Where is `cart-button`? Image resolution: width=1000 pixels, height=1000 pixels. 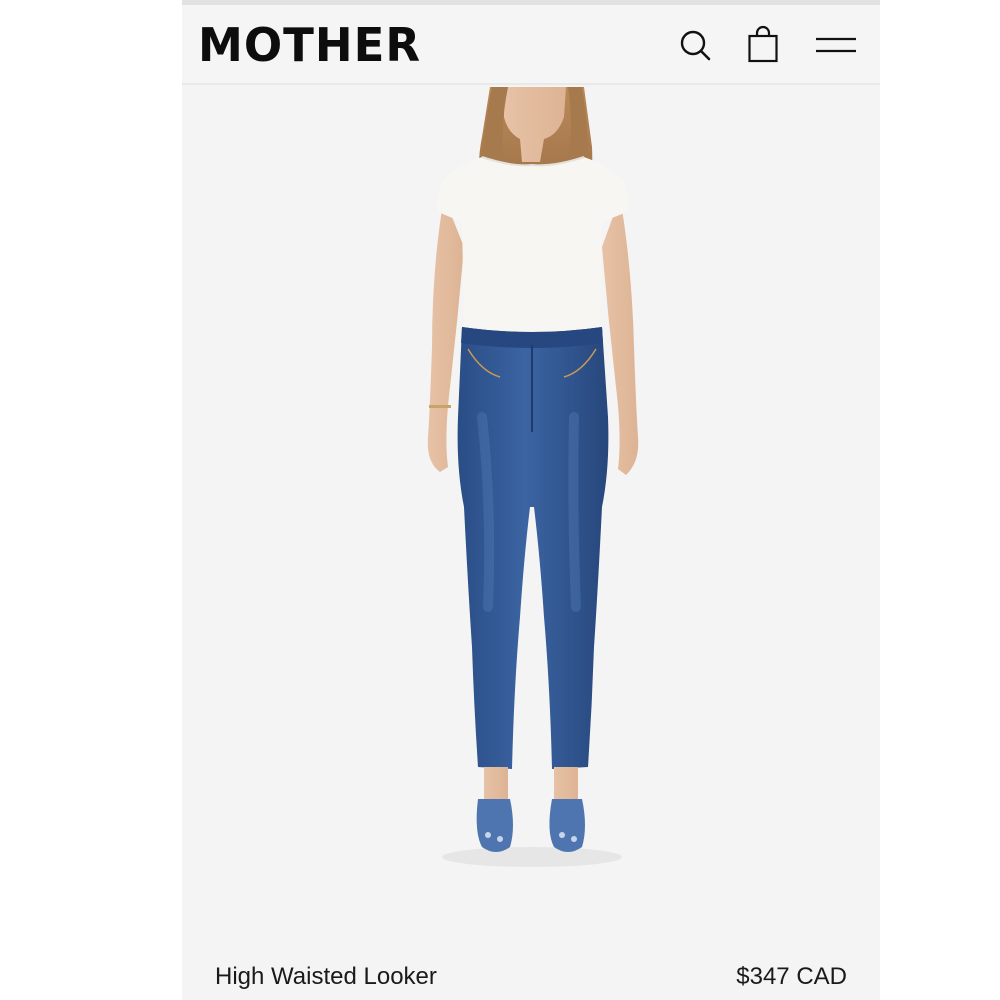 cart-button is located at coordinates (763, 45).